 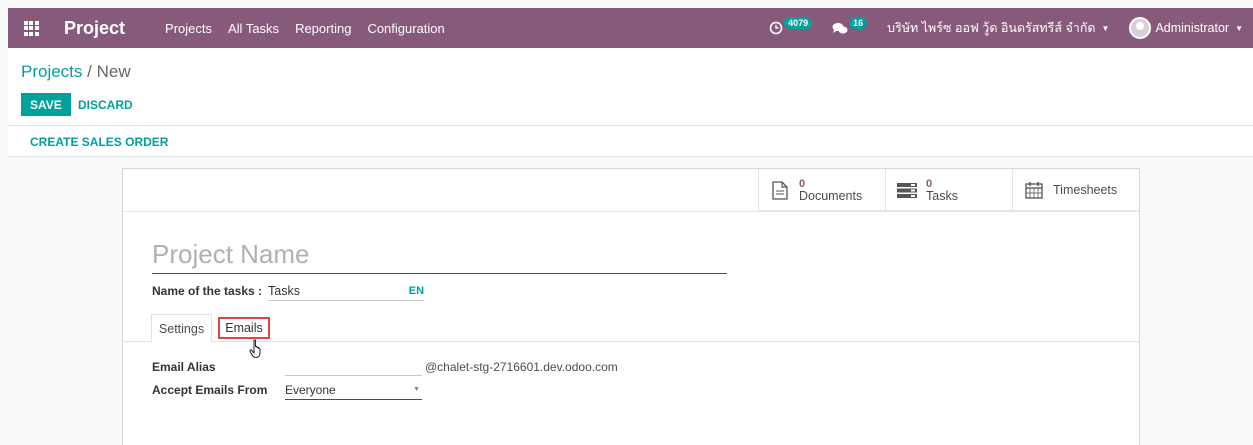 What do you see at coordinates (284, 290) in the screenshot?
I see `tasks-name-value: Tasks` at bounding box center [284, 290].